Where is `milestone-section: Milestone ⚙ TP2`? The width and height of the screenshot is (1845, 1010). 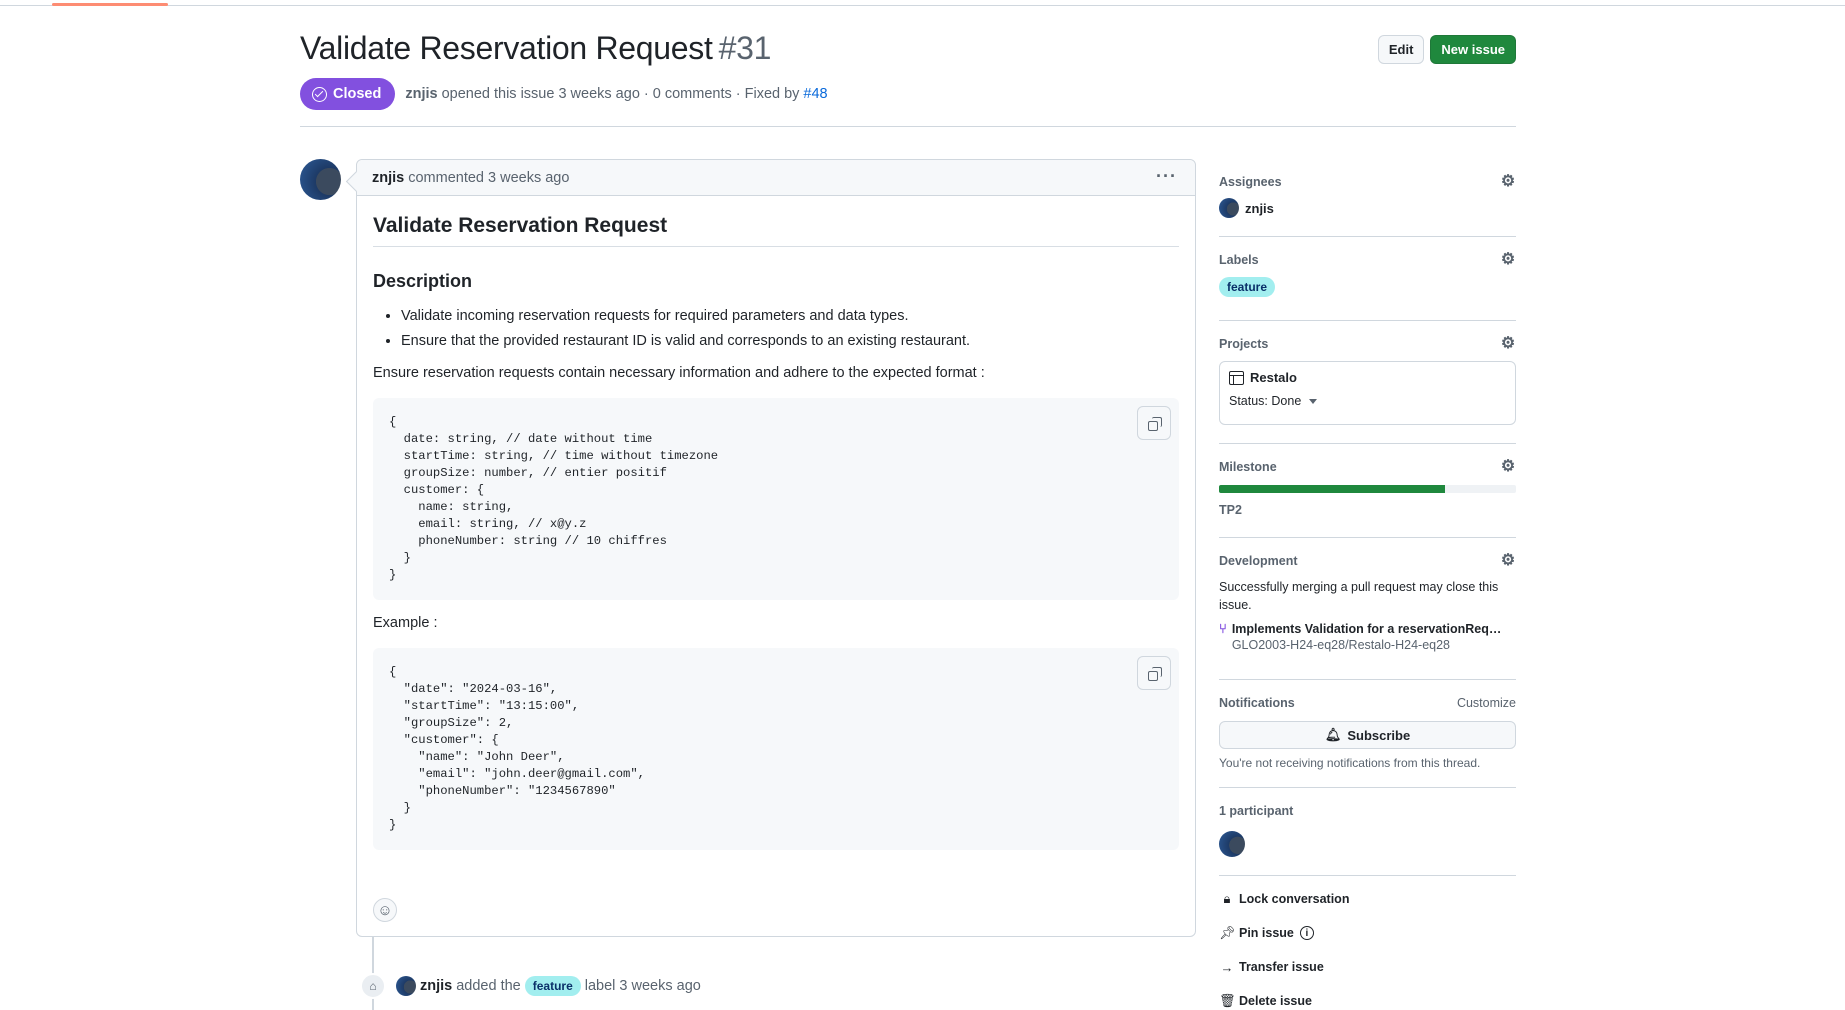 milestone-section: Milestone ⚙ TP2 is located at coordinates (1367, 491).